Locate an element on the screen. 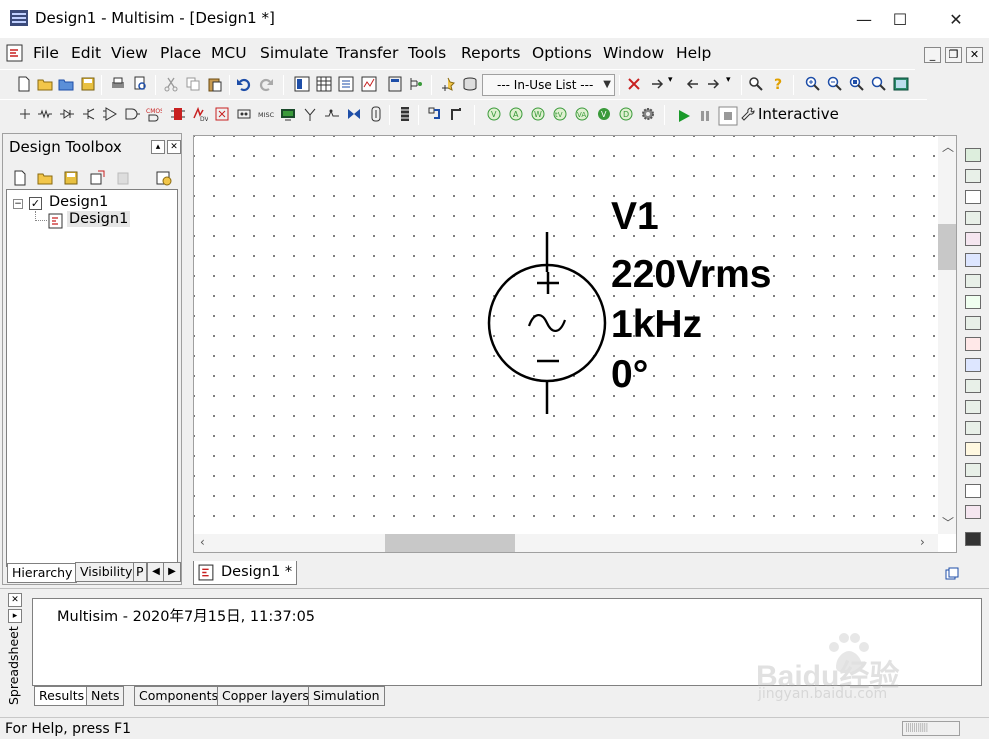  oscilloscope-icon is located at coordinates (973, 218).